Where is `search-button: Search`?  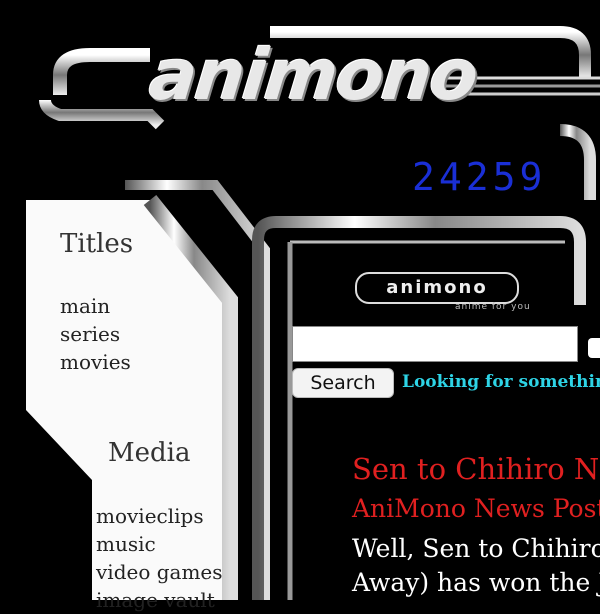 search-button: Search is located at coordinates (343, 383).